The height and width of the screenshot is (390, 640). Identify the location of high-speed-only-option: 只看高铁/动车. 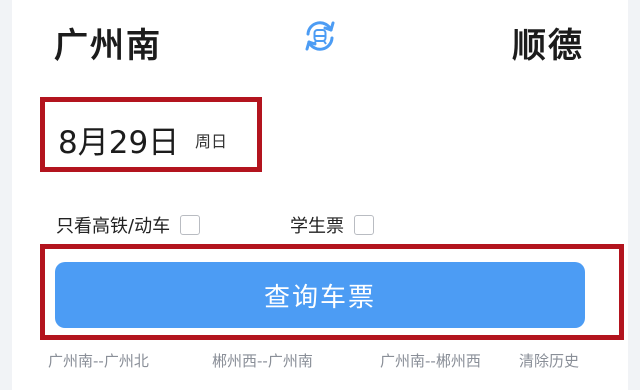
(128, 225).